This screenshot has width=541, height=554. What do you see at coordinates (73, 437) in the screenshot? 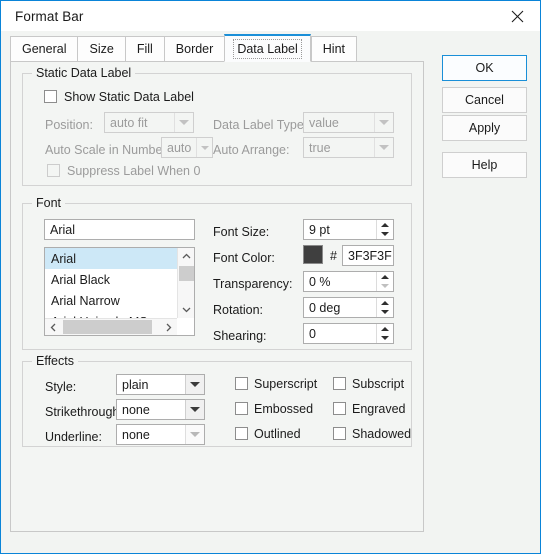
I see `label-underline: Underline:` at bounding box center [73, 437].